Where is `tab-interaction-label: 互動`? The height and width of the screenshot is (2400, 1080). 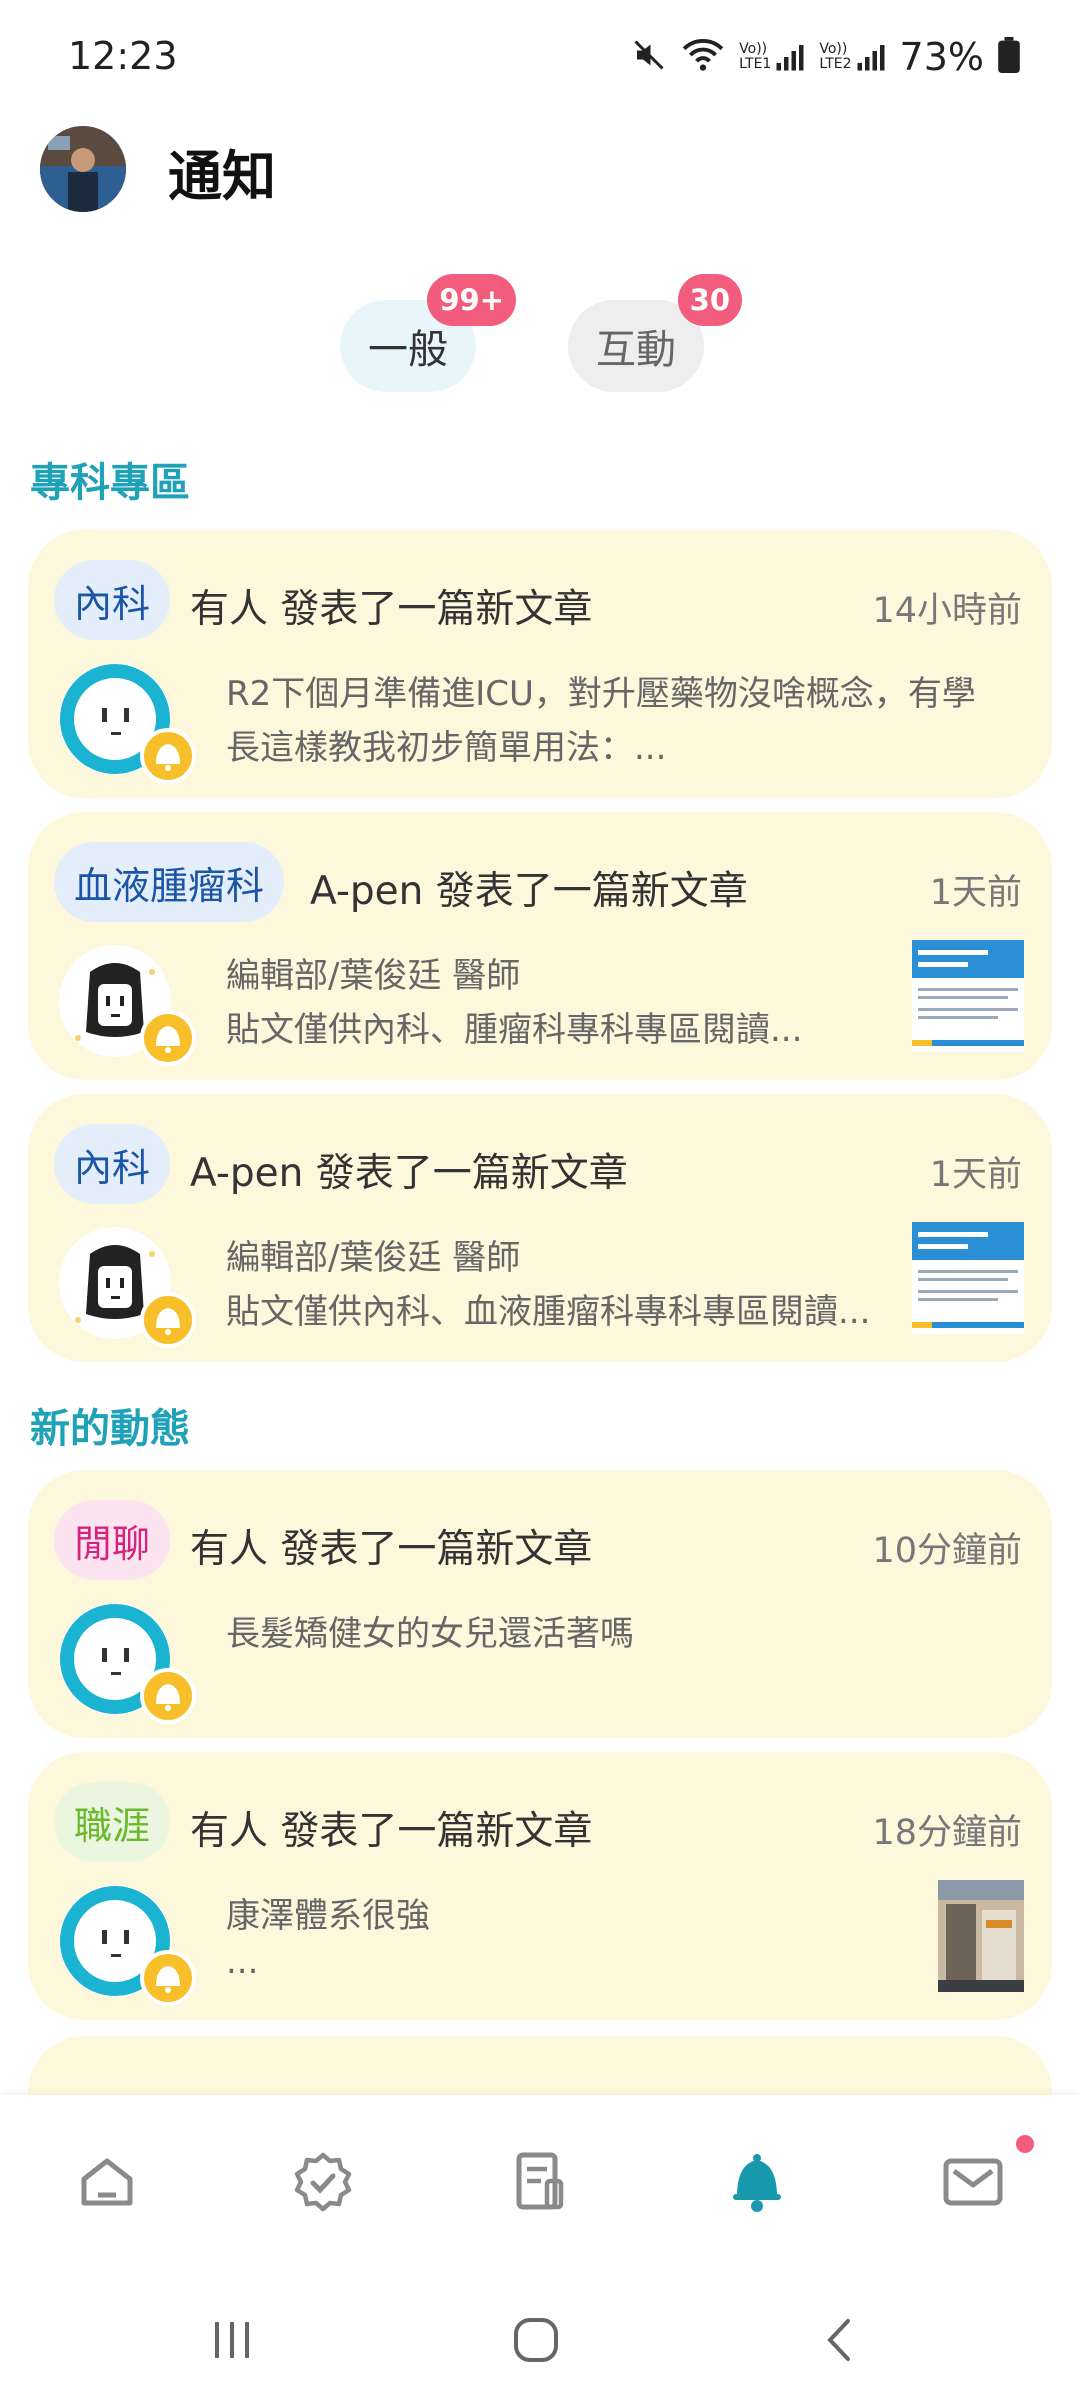 tab-interaction-label: 互動 is located at coordinates (636, 350).